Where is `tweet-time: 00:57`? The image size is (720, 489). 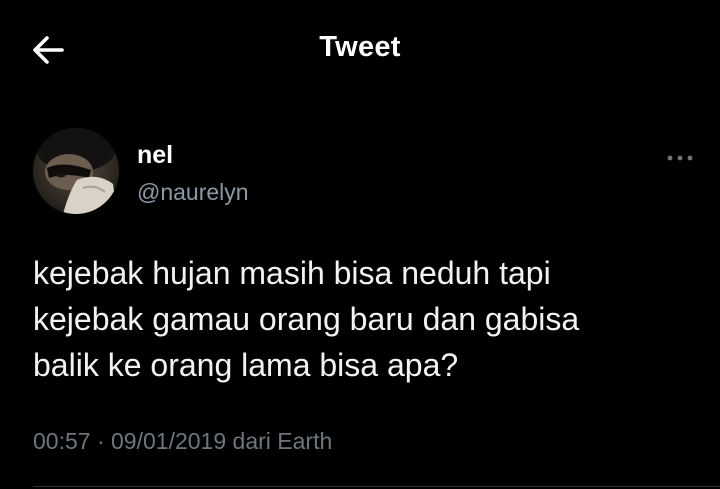 tweet-time: 00:57 is located at coordinates (62, 441).